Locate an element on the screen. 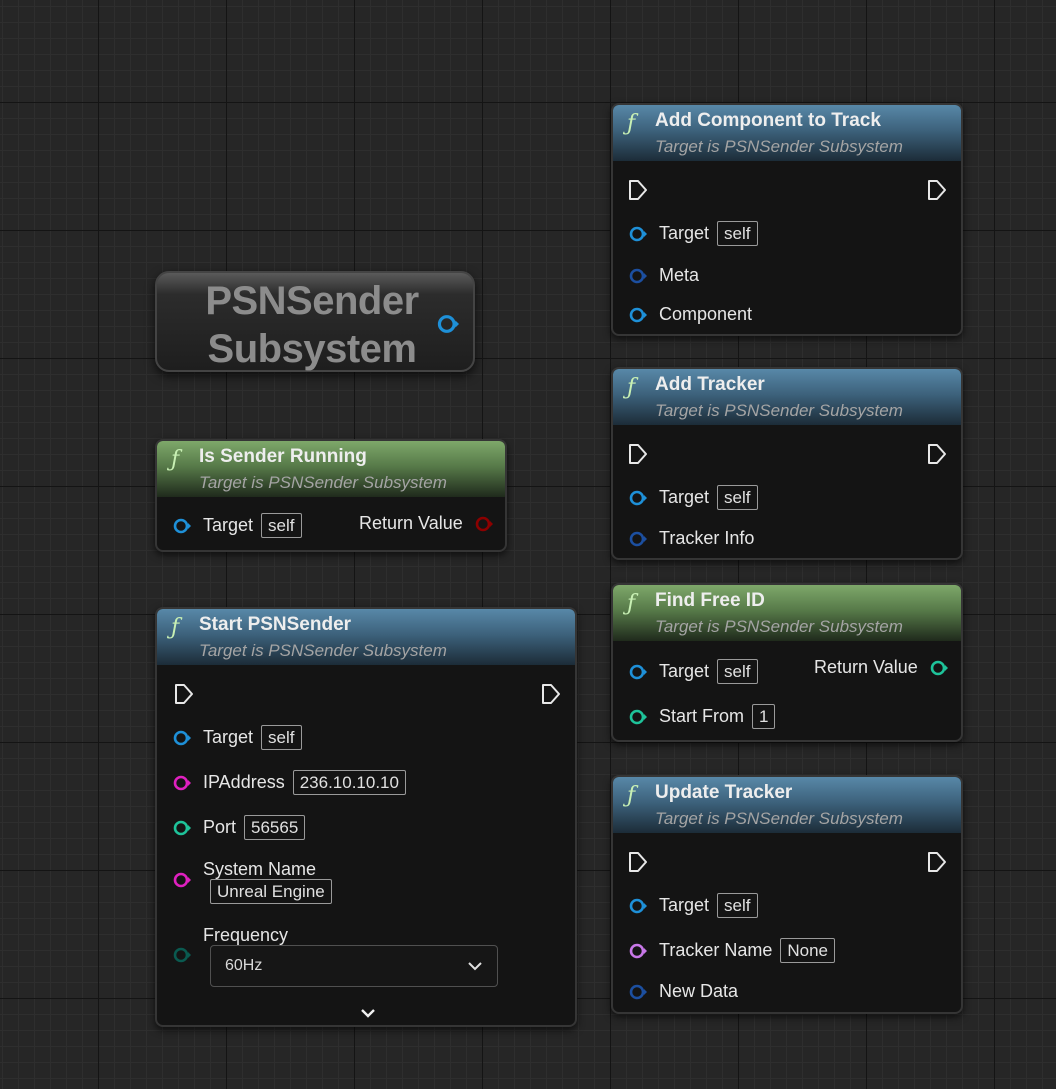 The image size is (1056, 1089). tracker-name-input: None is located at coordinates (807, 950).